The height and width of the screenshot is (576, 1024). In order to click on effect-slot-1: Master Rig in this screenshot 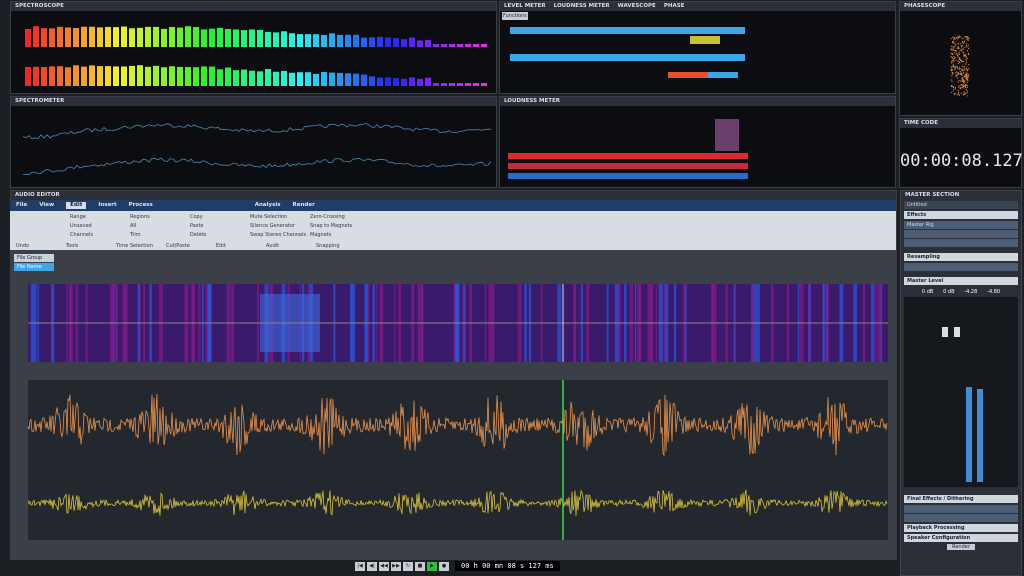, I will do `click(961, 225)`.